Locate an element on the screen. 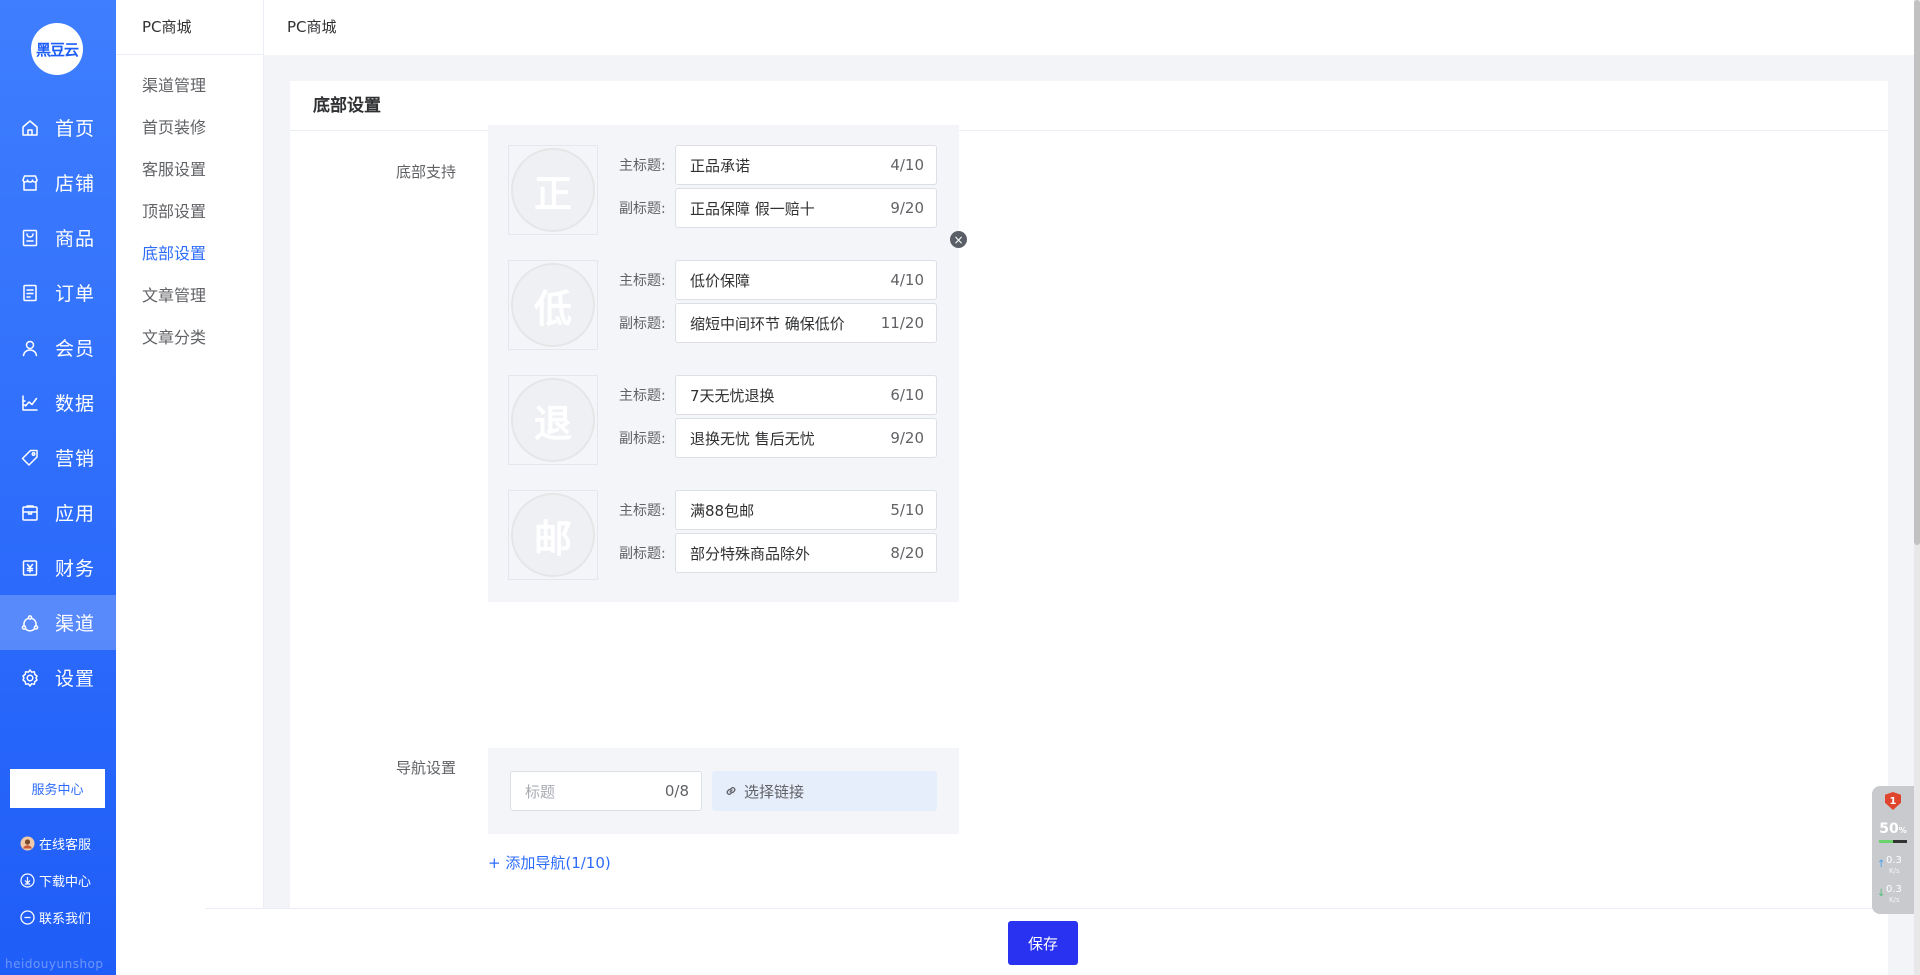 Image resolution: width=1920 pixels, height=975 pixels. select-link-label: 选择链接 is located at coordinates (774, 791).